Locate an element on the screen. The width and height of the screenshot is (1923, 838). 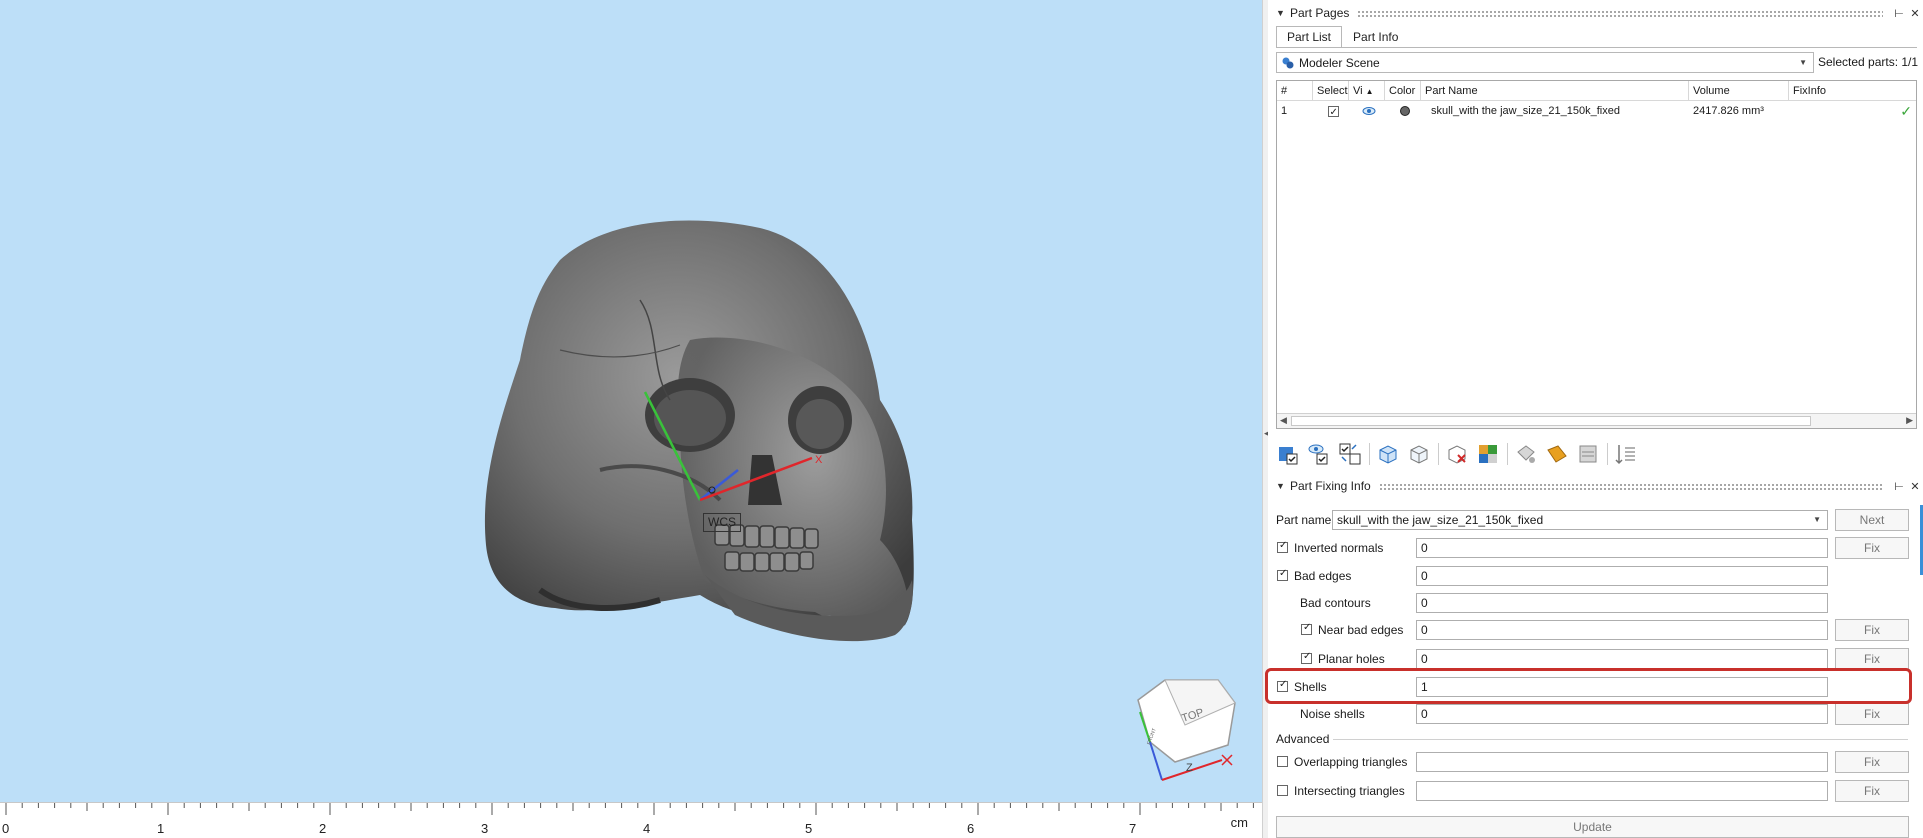
check-mark-icon: ✓ is located at coordinates (1906, 111).